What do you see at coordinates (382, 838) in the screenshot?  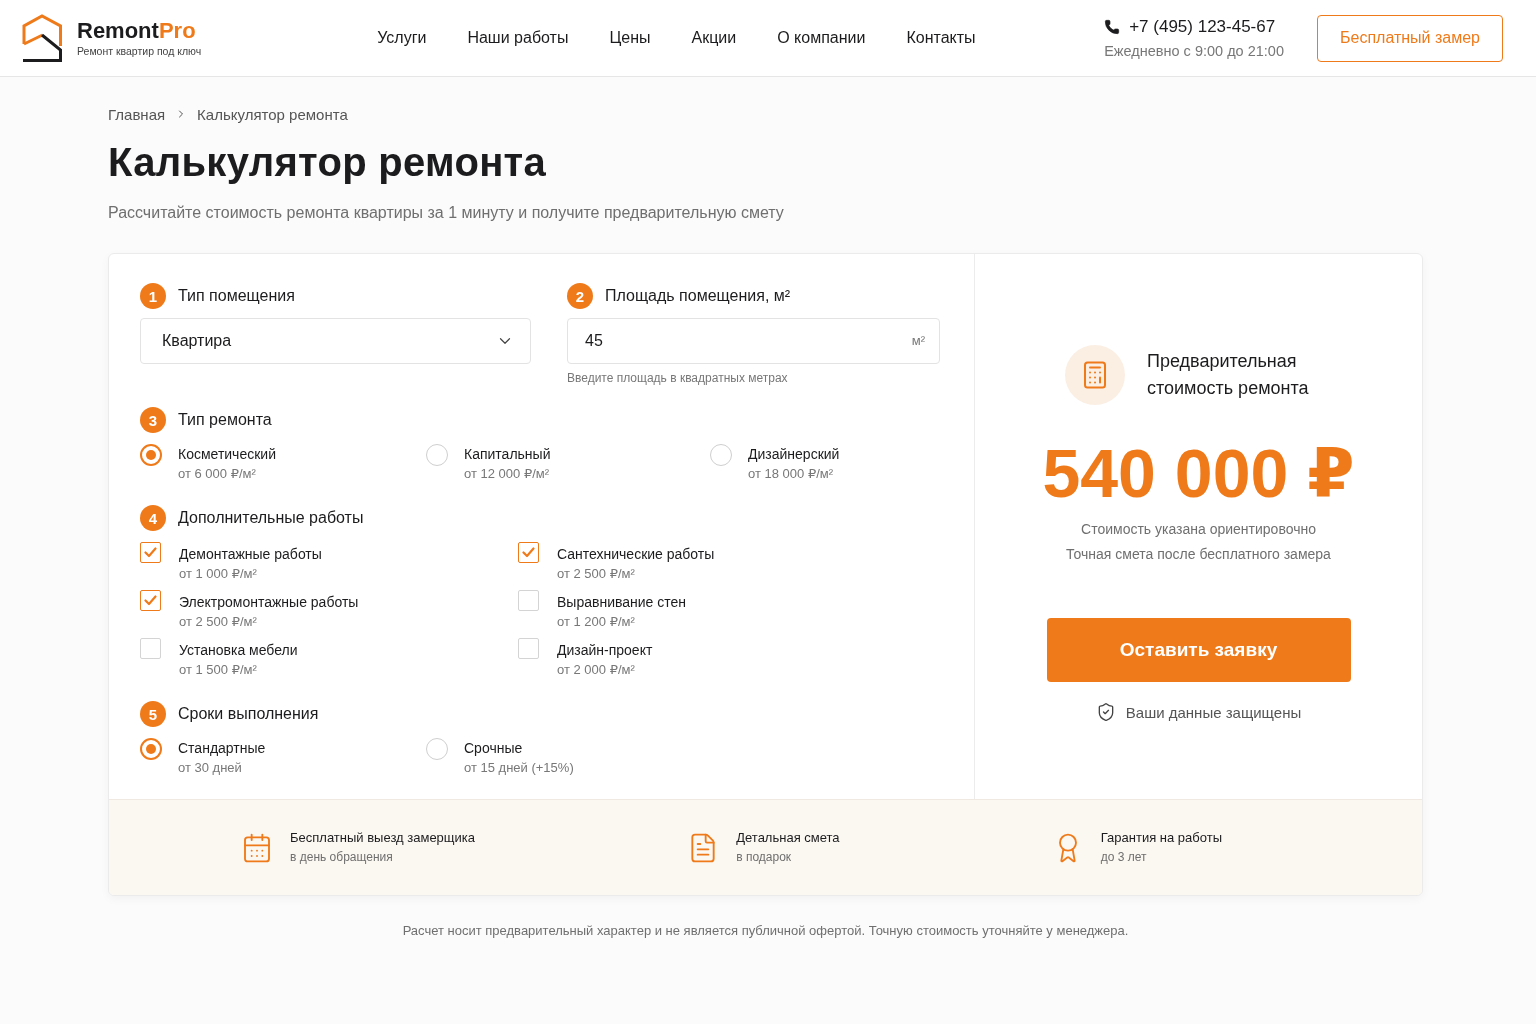 I see `benefit-title: Бесплатный выезд замерщика` at bounding box center [382, 838].